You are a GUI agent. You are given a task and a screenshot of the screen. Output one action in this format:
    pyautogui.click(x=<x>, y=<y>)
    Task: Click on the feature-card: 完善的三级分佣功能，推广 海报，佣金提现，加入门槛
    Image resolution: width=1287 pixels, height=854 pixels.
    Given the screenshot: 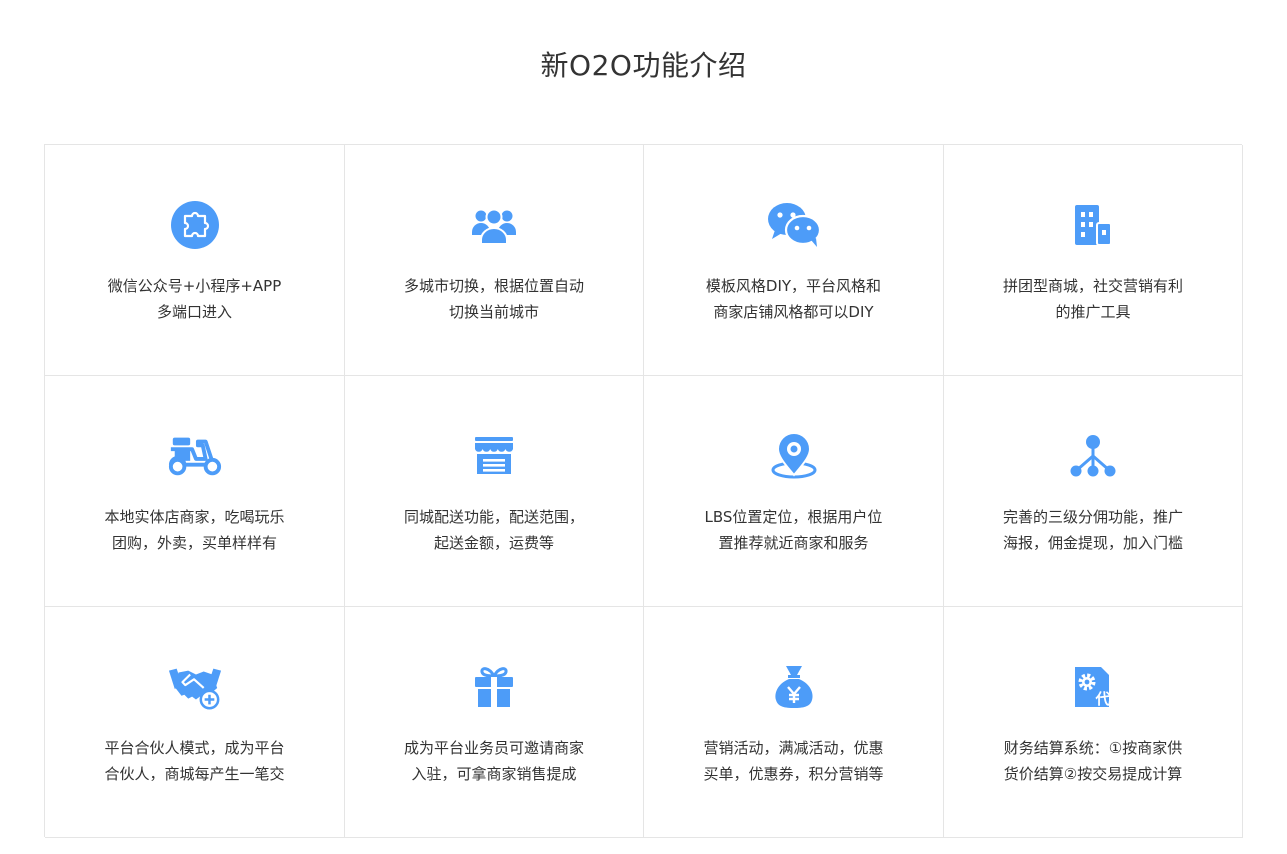 What is the action you would take?
    pyautogui.click(x=1093, y=491)
    